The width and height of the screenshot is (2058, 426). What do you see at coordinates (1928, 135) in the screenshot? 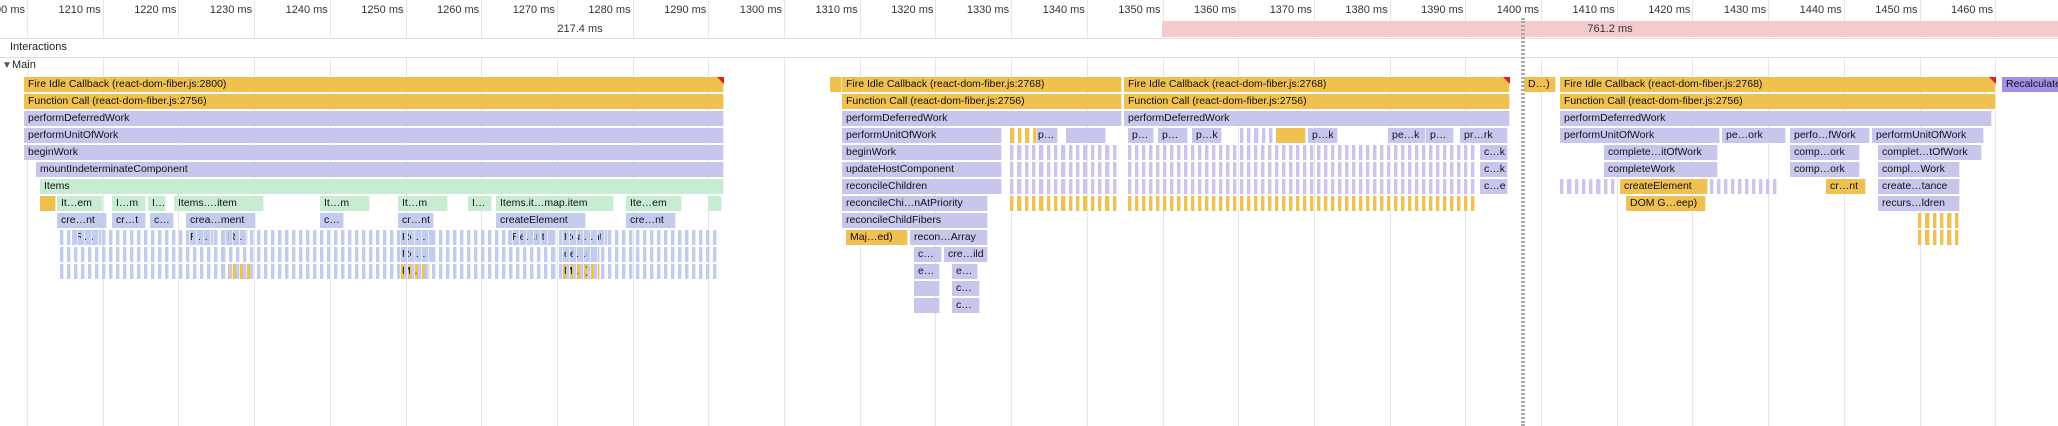
I see `flame-event-perform-unit: performUnitOfWork` at bounding box center [1928, 135].